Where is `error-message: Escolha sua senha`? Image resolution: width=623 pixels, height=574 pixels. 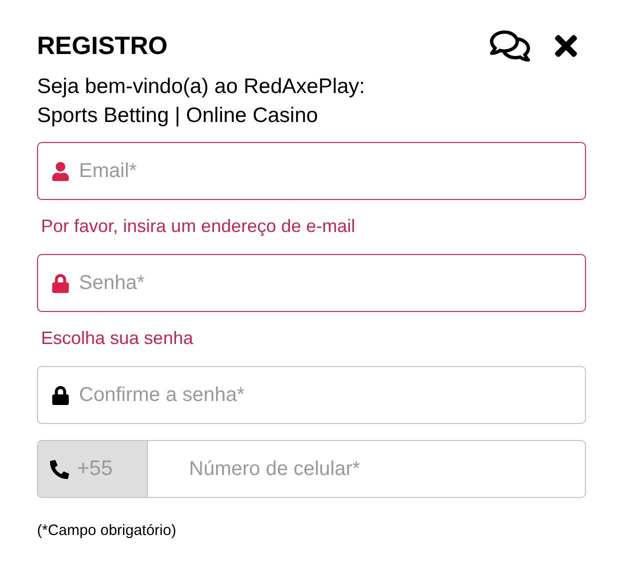
error-message: Escolha sua senha is located at coordinates (117, 338).